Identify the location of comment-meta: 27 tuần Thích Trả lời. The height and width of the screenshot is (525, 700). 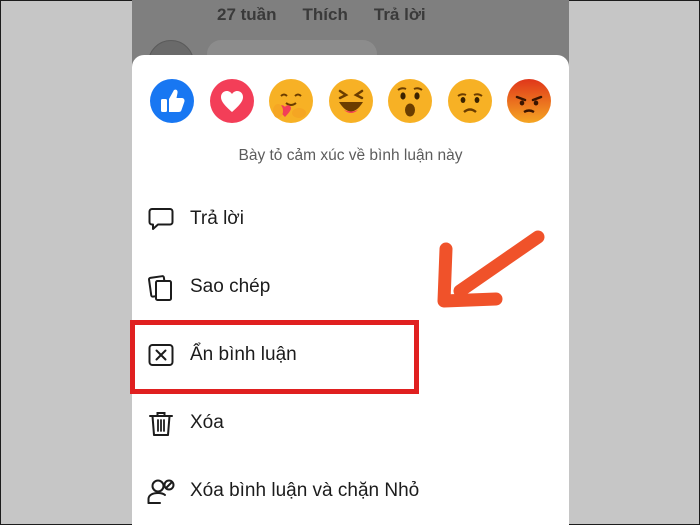
(321, 15).